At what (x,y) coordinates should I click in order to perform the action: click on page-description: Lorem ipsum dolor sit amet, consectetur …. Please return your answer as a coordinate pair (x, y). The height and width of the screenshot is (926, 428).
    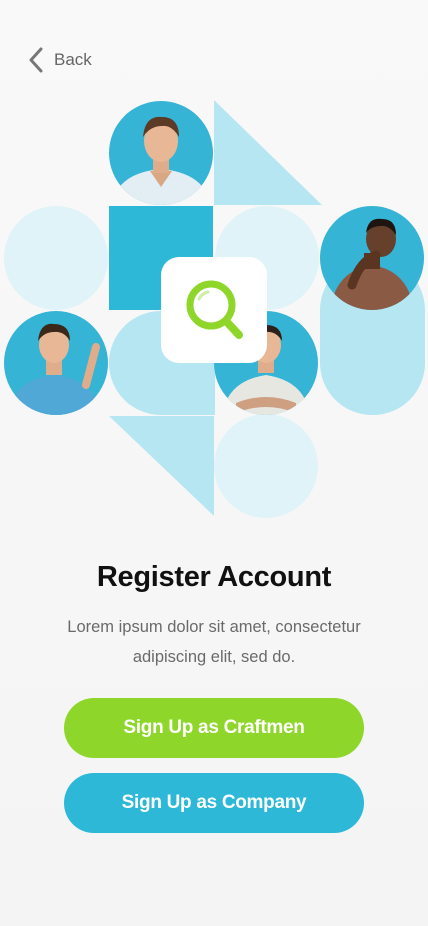
    Looking at the image, I should click on (214, 642).